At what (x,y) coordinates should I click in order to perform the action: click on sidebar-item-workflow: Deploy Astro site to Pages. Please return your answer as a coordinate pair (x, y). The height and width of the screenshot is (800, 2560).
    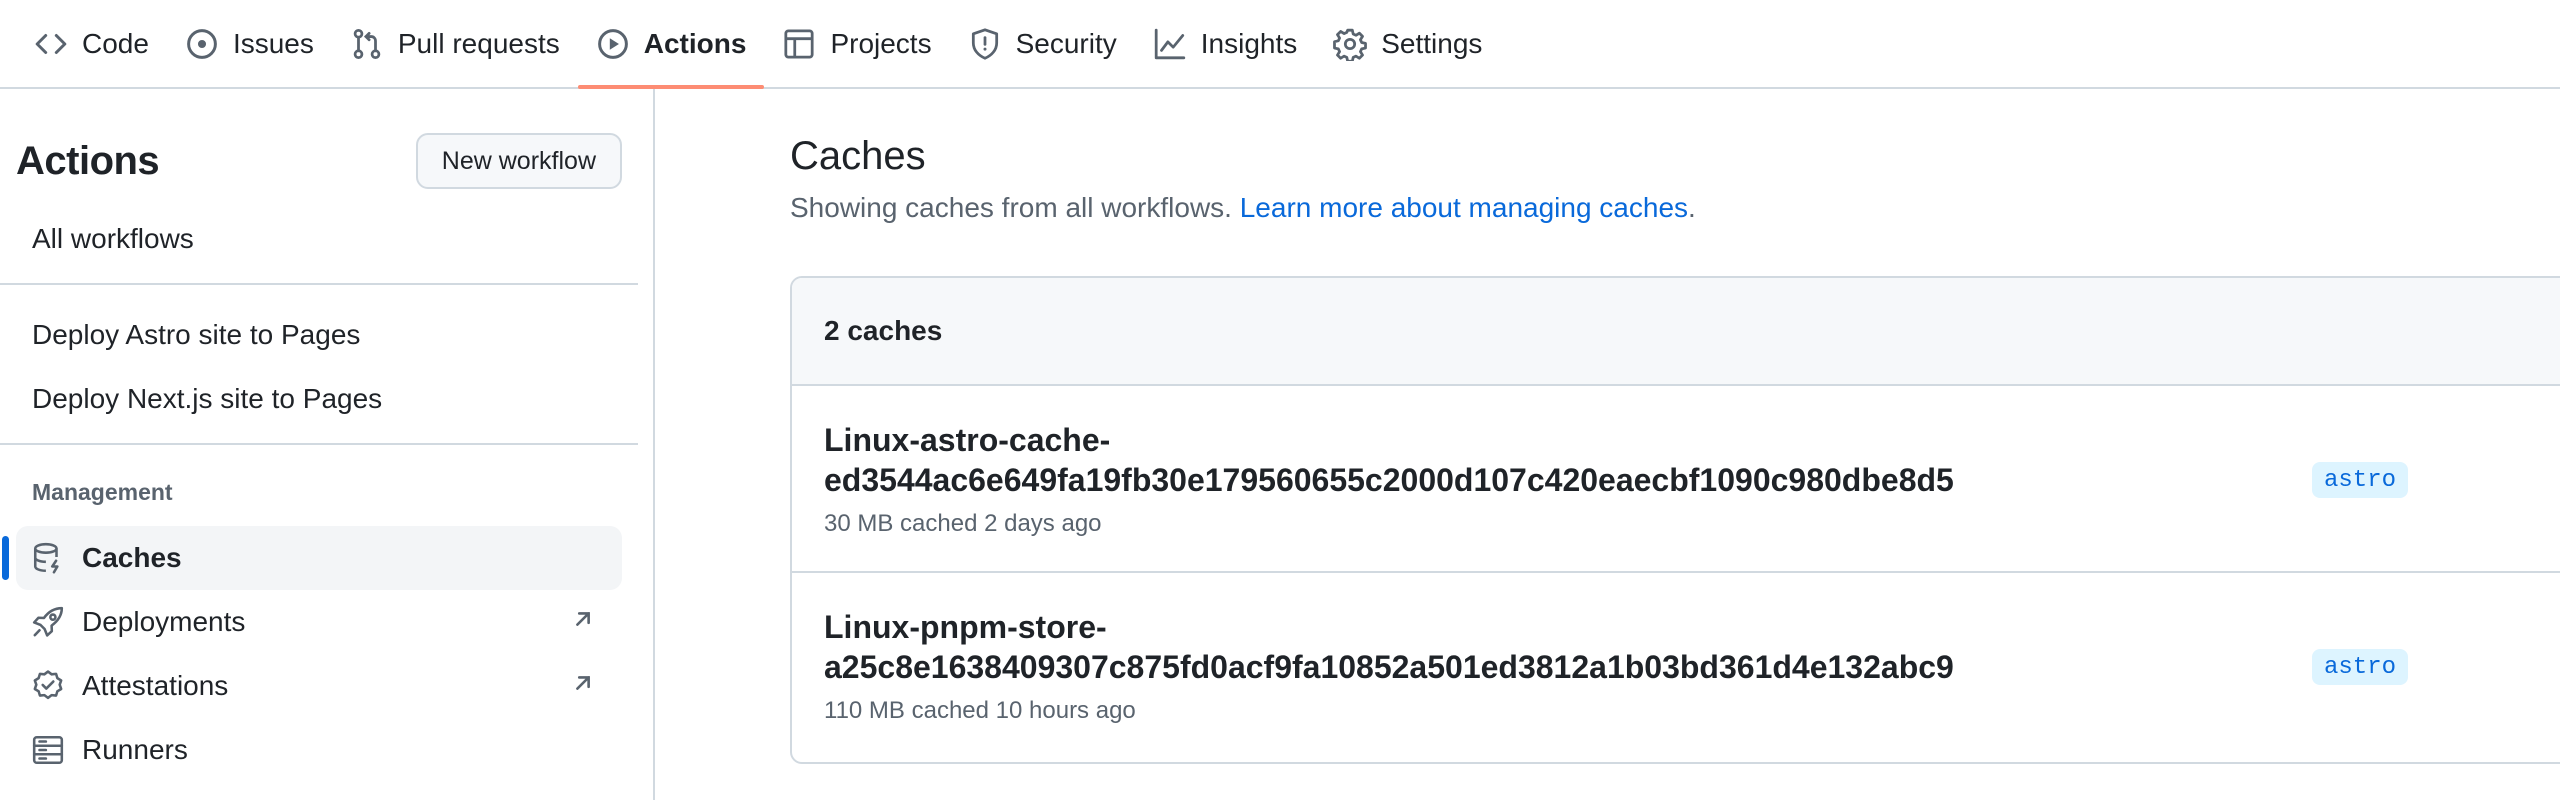
    Looking at the image, I should click on (196, 335).